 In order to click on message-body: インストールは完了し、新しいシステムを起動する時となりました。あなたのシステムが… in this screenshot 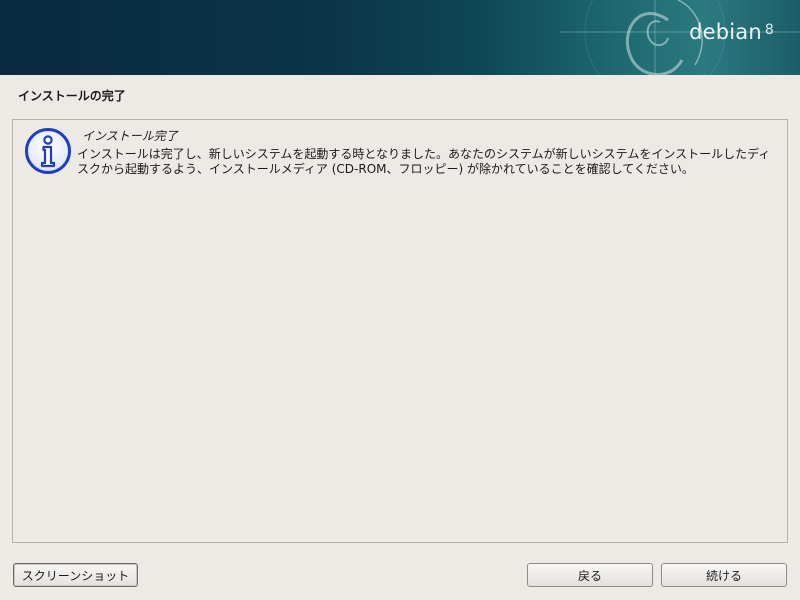, I will do `click(424, 161)`.